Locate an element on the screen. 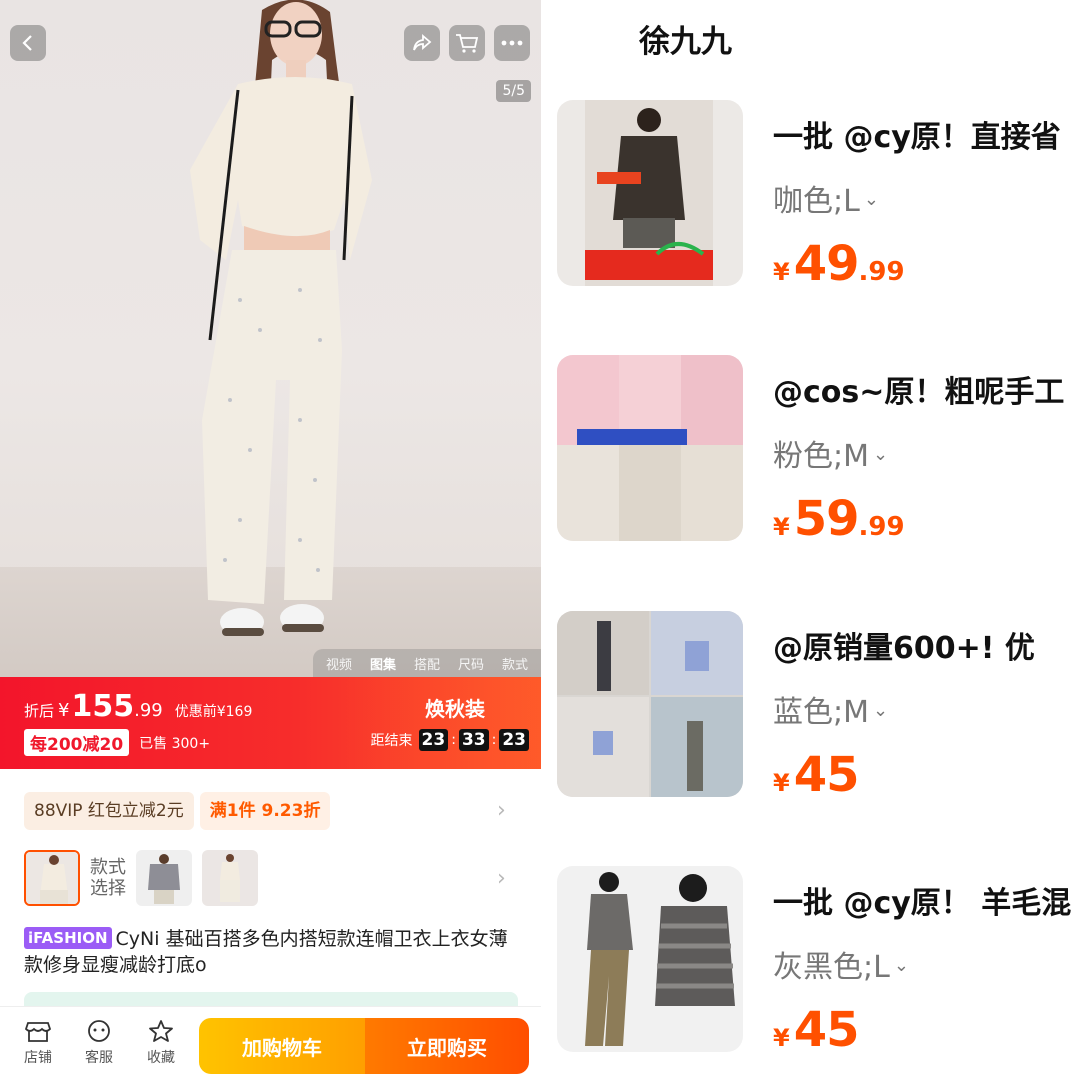 Image resolution: width=1080 pixels, height=1080 pixels. buy-now-button: 立即购买 is located at coordinates (447, 1046).